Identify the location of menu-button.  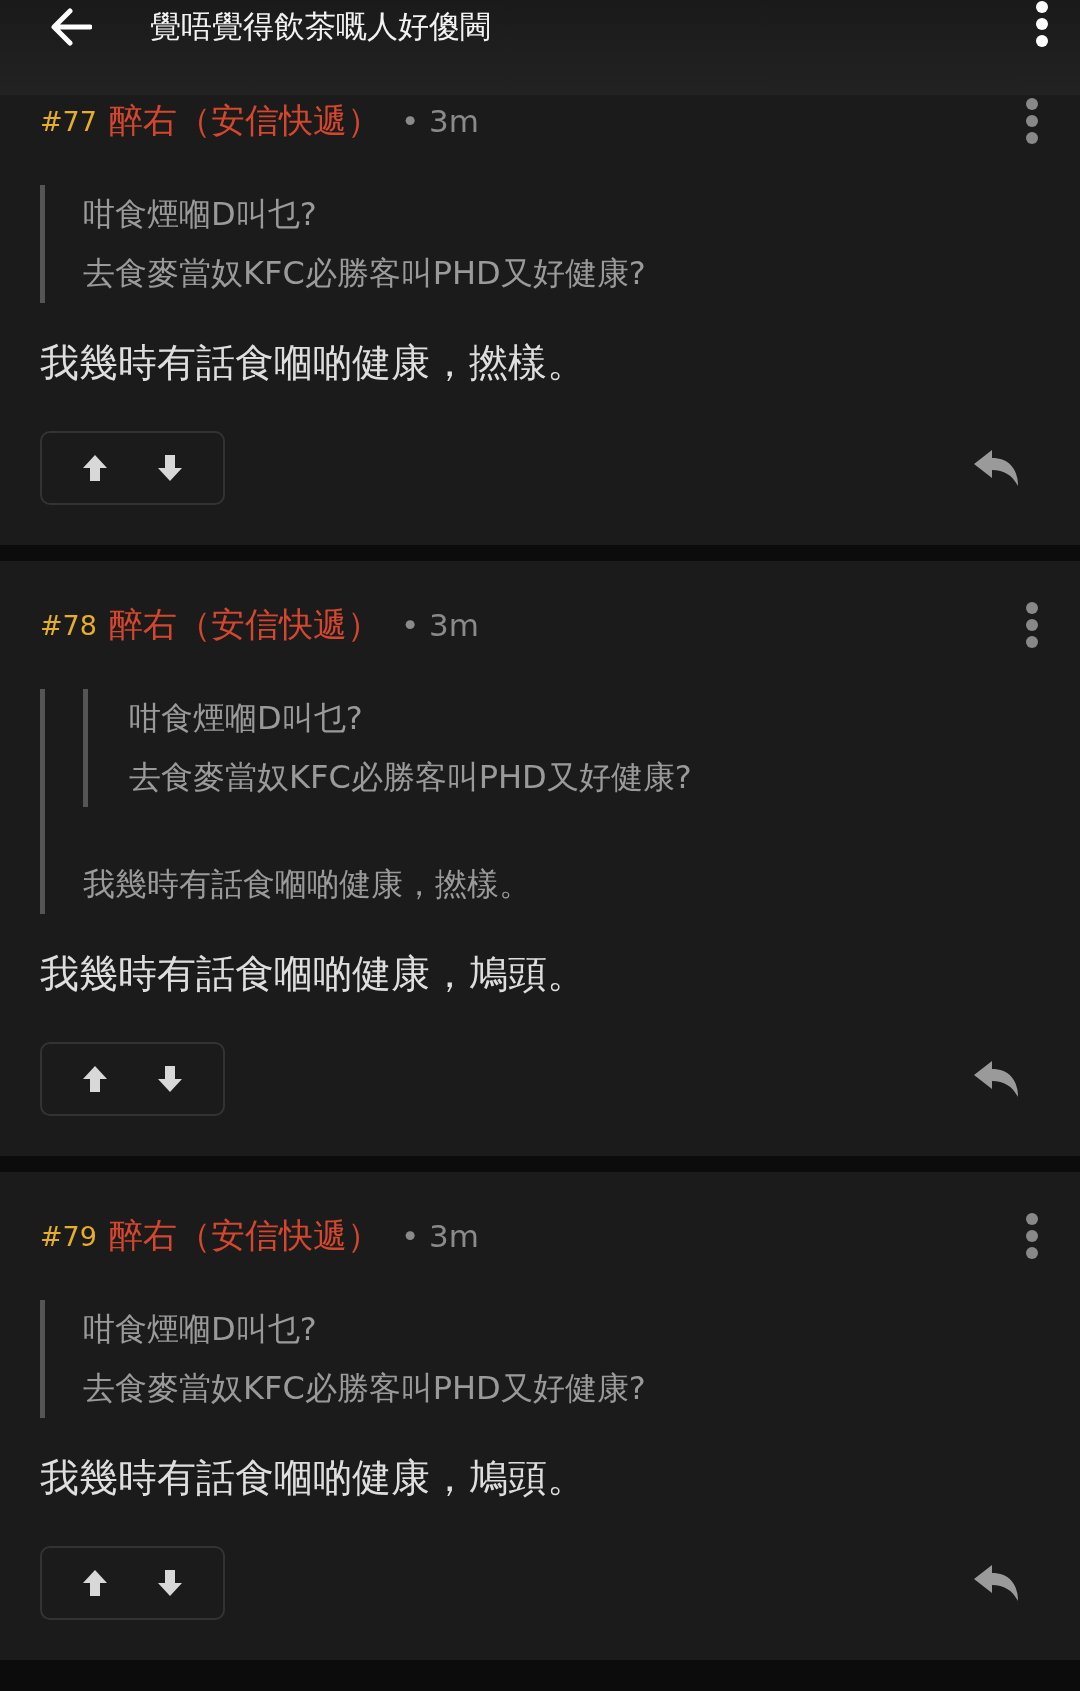
(1042, 24).